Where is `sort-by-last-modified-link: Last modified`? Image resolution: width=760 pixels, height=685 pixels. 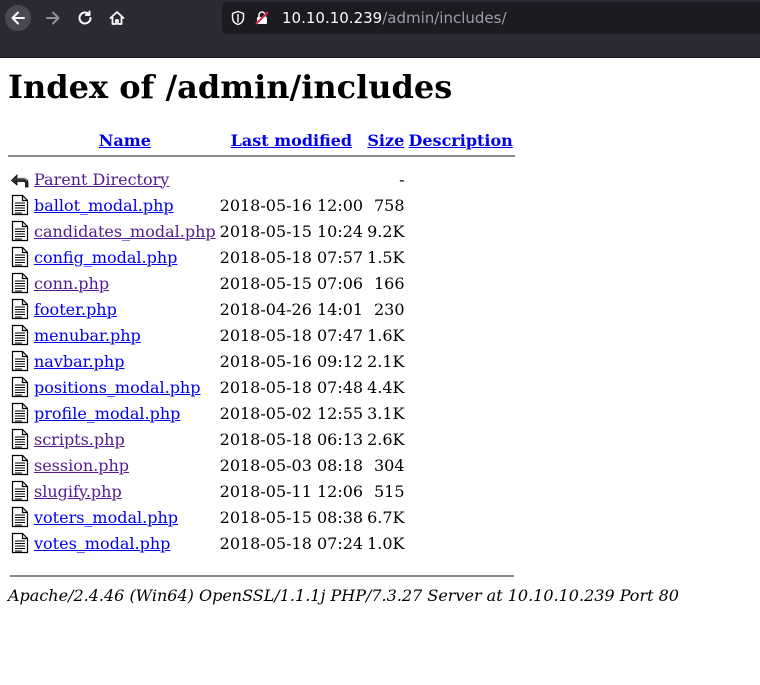
sort-by-last-modified-link: Last modified is located at coordinates (291, 140).